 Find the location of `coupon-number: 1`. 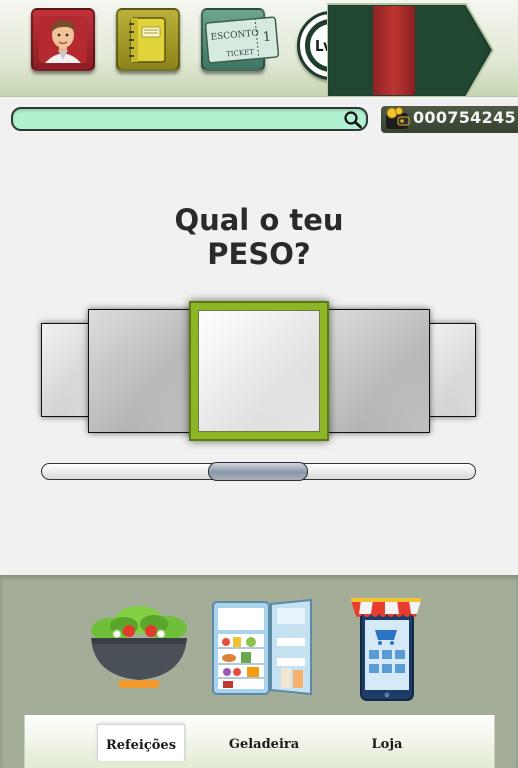

coupon-number: 1 is located at coordinates (267, 37).